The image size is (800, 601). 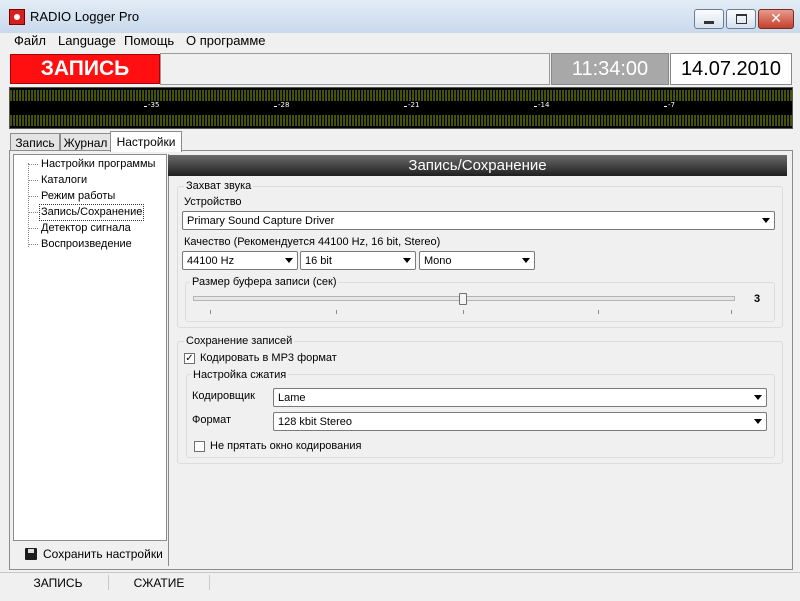 I want to click on menu-help: Помощь, so click(x=149, y=41).